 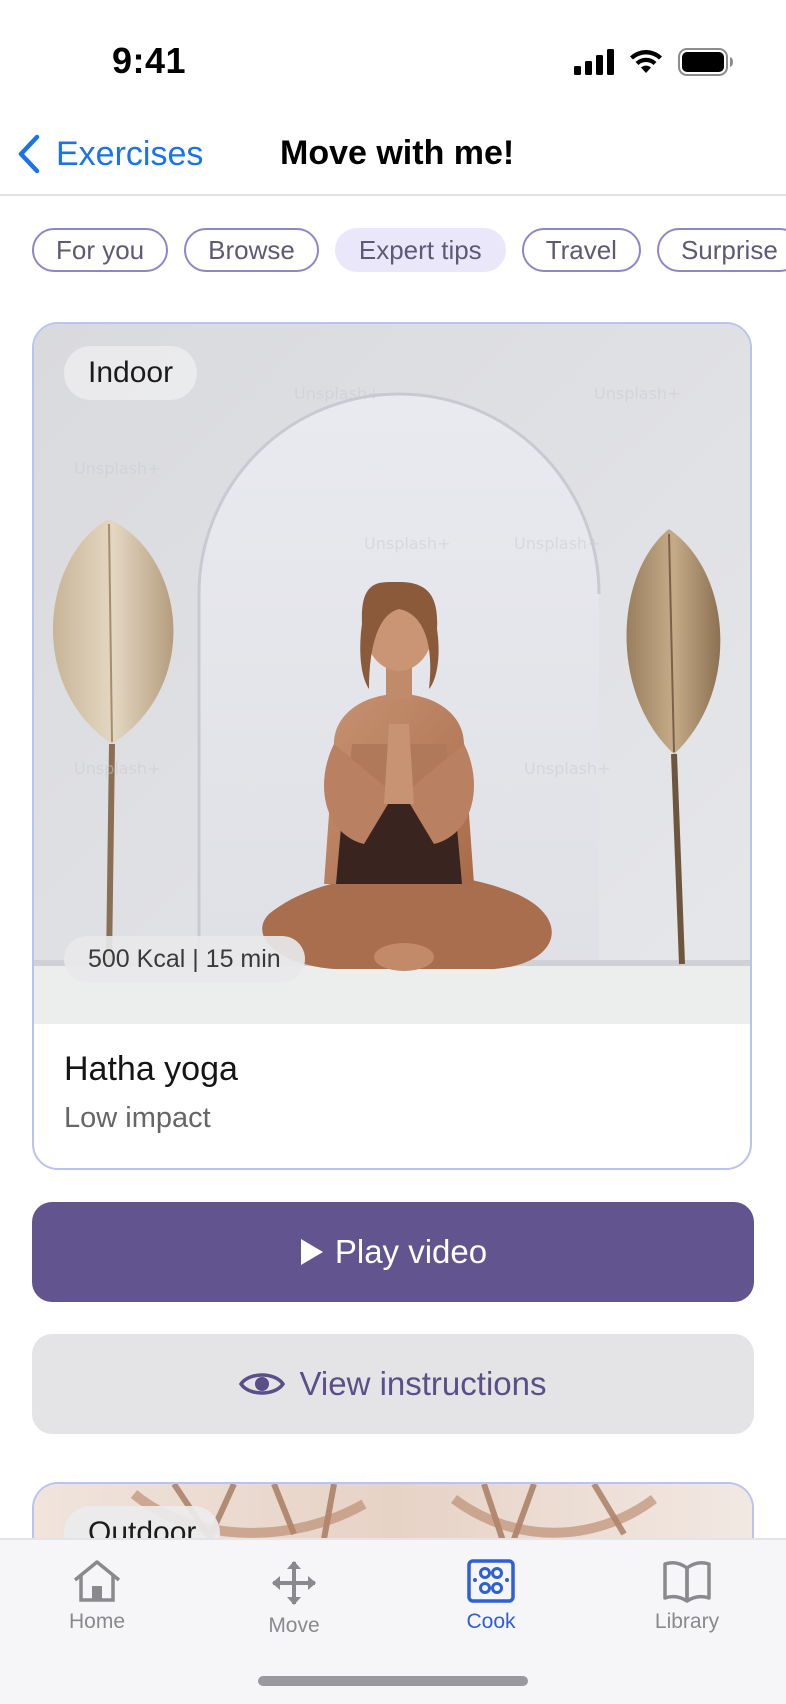 I want to click on chip-browse: Browse, so click(x=251, y=250).